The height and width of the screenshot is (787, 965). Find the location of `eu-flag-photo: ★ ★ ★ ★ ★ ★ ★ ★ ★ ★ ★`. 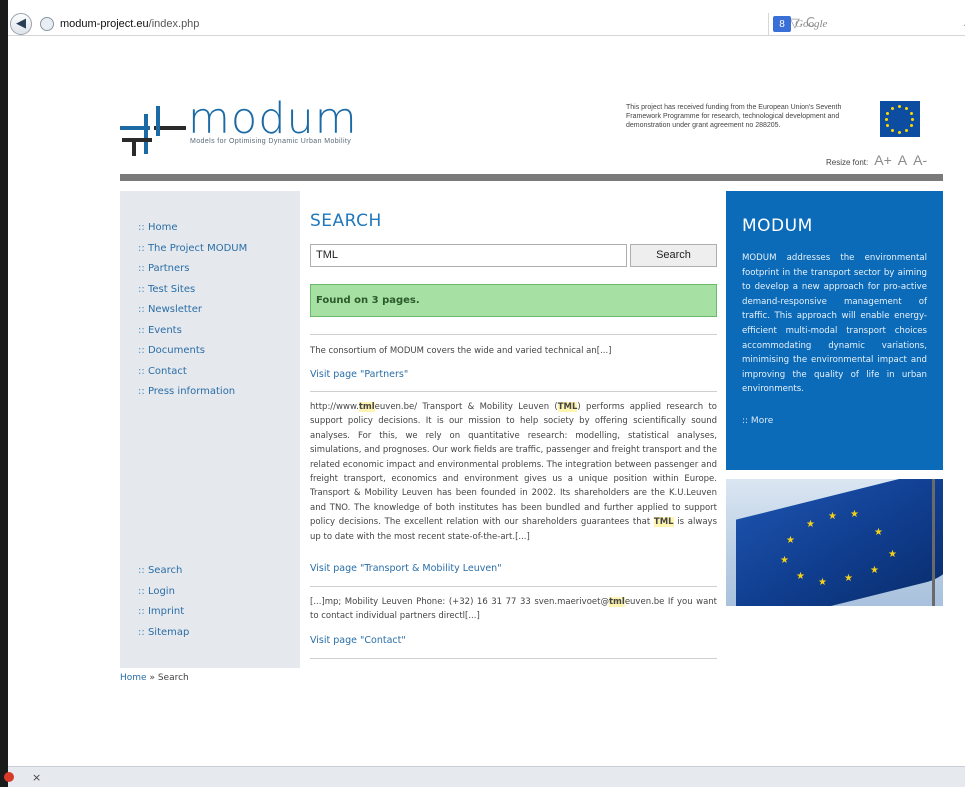

eu-flag-photo: ★ ★ ★ ★ ★ ★ ★ ★ ★ ★ ★ is located at coordinates (834, 542).